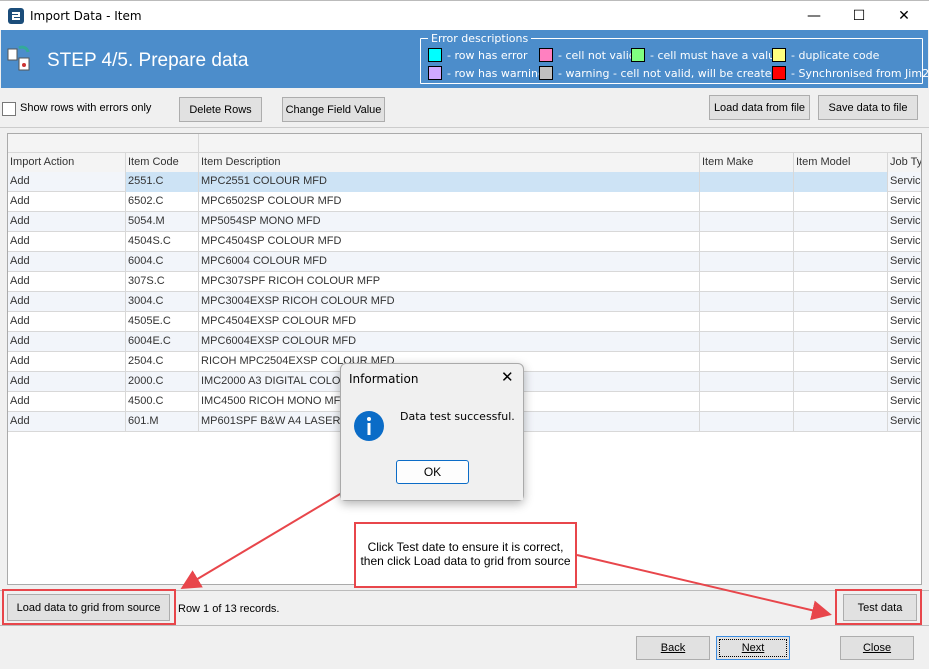 The image size is (929, 669). I want to click on change-field-value-button: Change Field Value, so click(333, 109).